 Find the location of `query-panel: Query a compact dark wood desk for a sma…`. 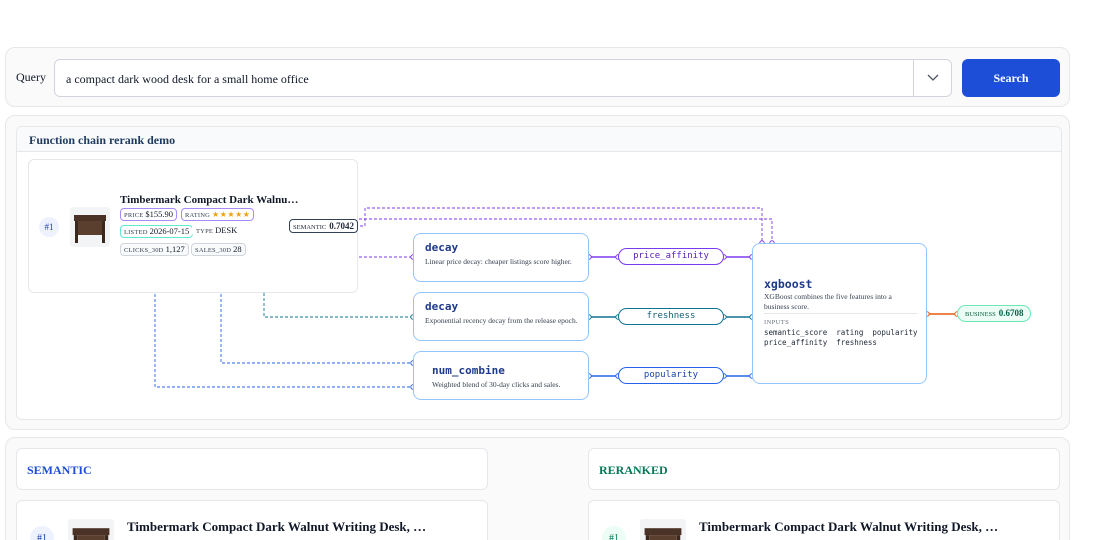

query-panel: Query a compact dark wood desk for a sma… is located at coordinates (537, 77).